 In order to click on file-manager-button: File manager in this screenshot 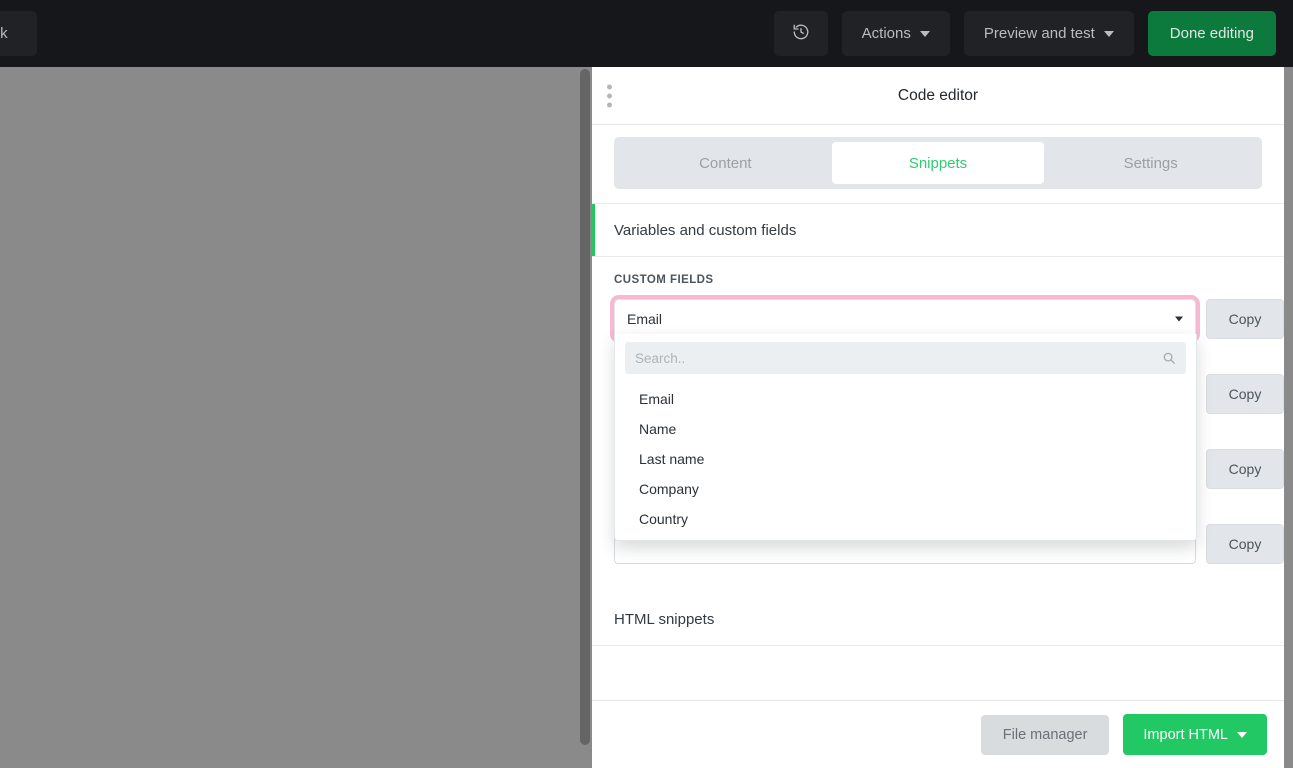, I will do `click(1045, 734)`.